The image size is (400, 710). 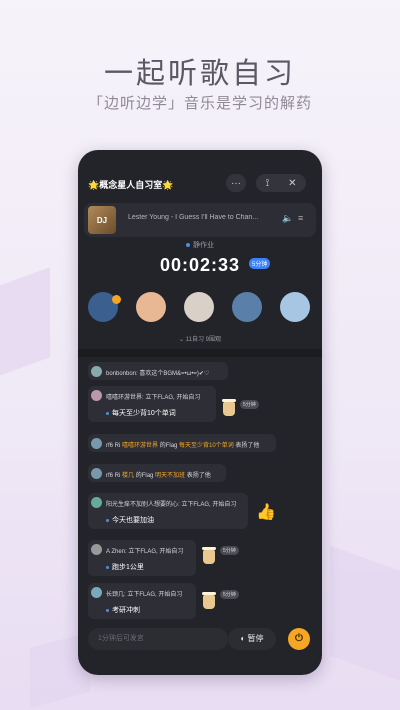 I want to click on flag-text: 今天也要加油, so click(x=130, y=520).